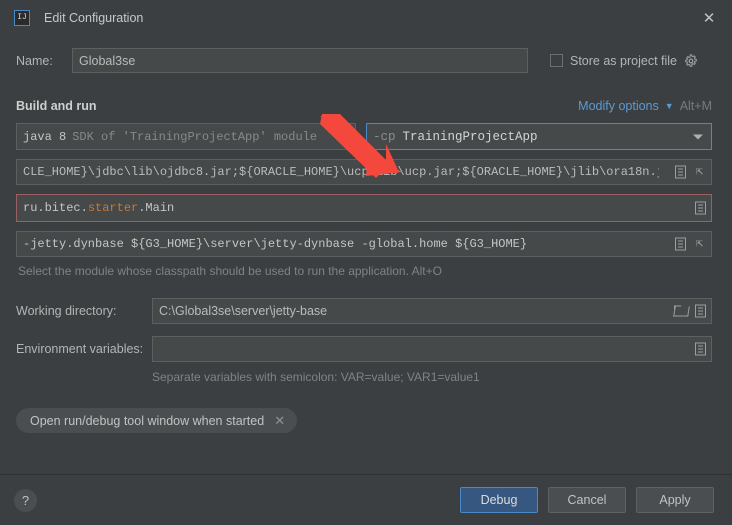 Image resolution: width=732 pixels, height=525 pixels. I want to click on debug-button: Debug, so click(499, 500).